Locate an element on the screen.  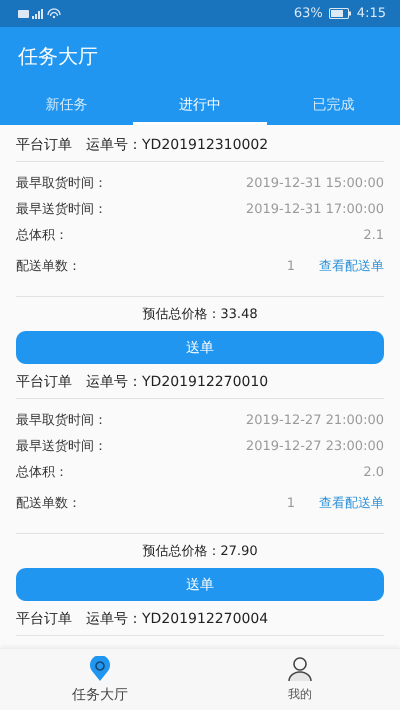
tab: 新任务 is located at coordinates (67, 105).